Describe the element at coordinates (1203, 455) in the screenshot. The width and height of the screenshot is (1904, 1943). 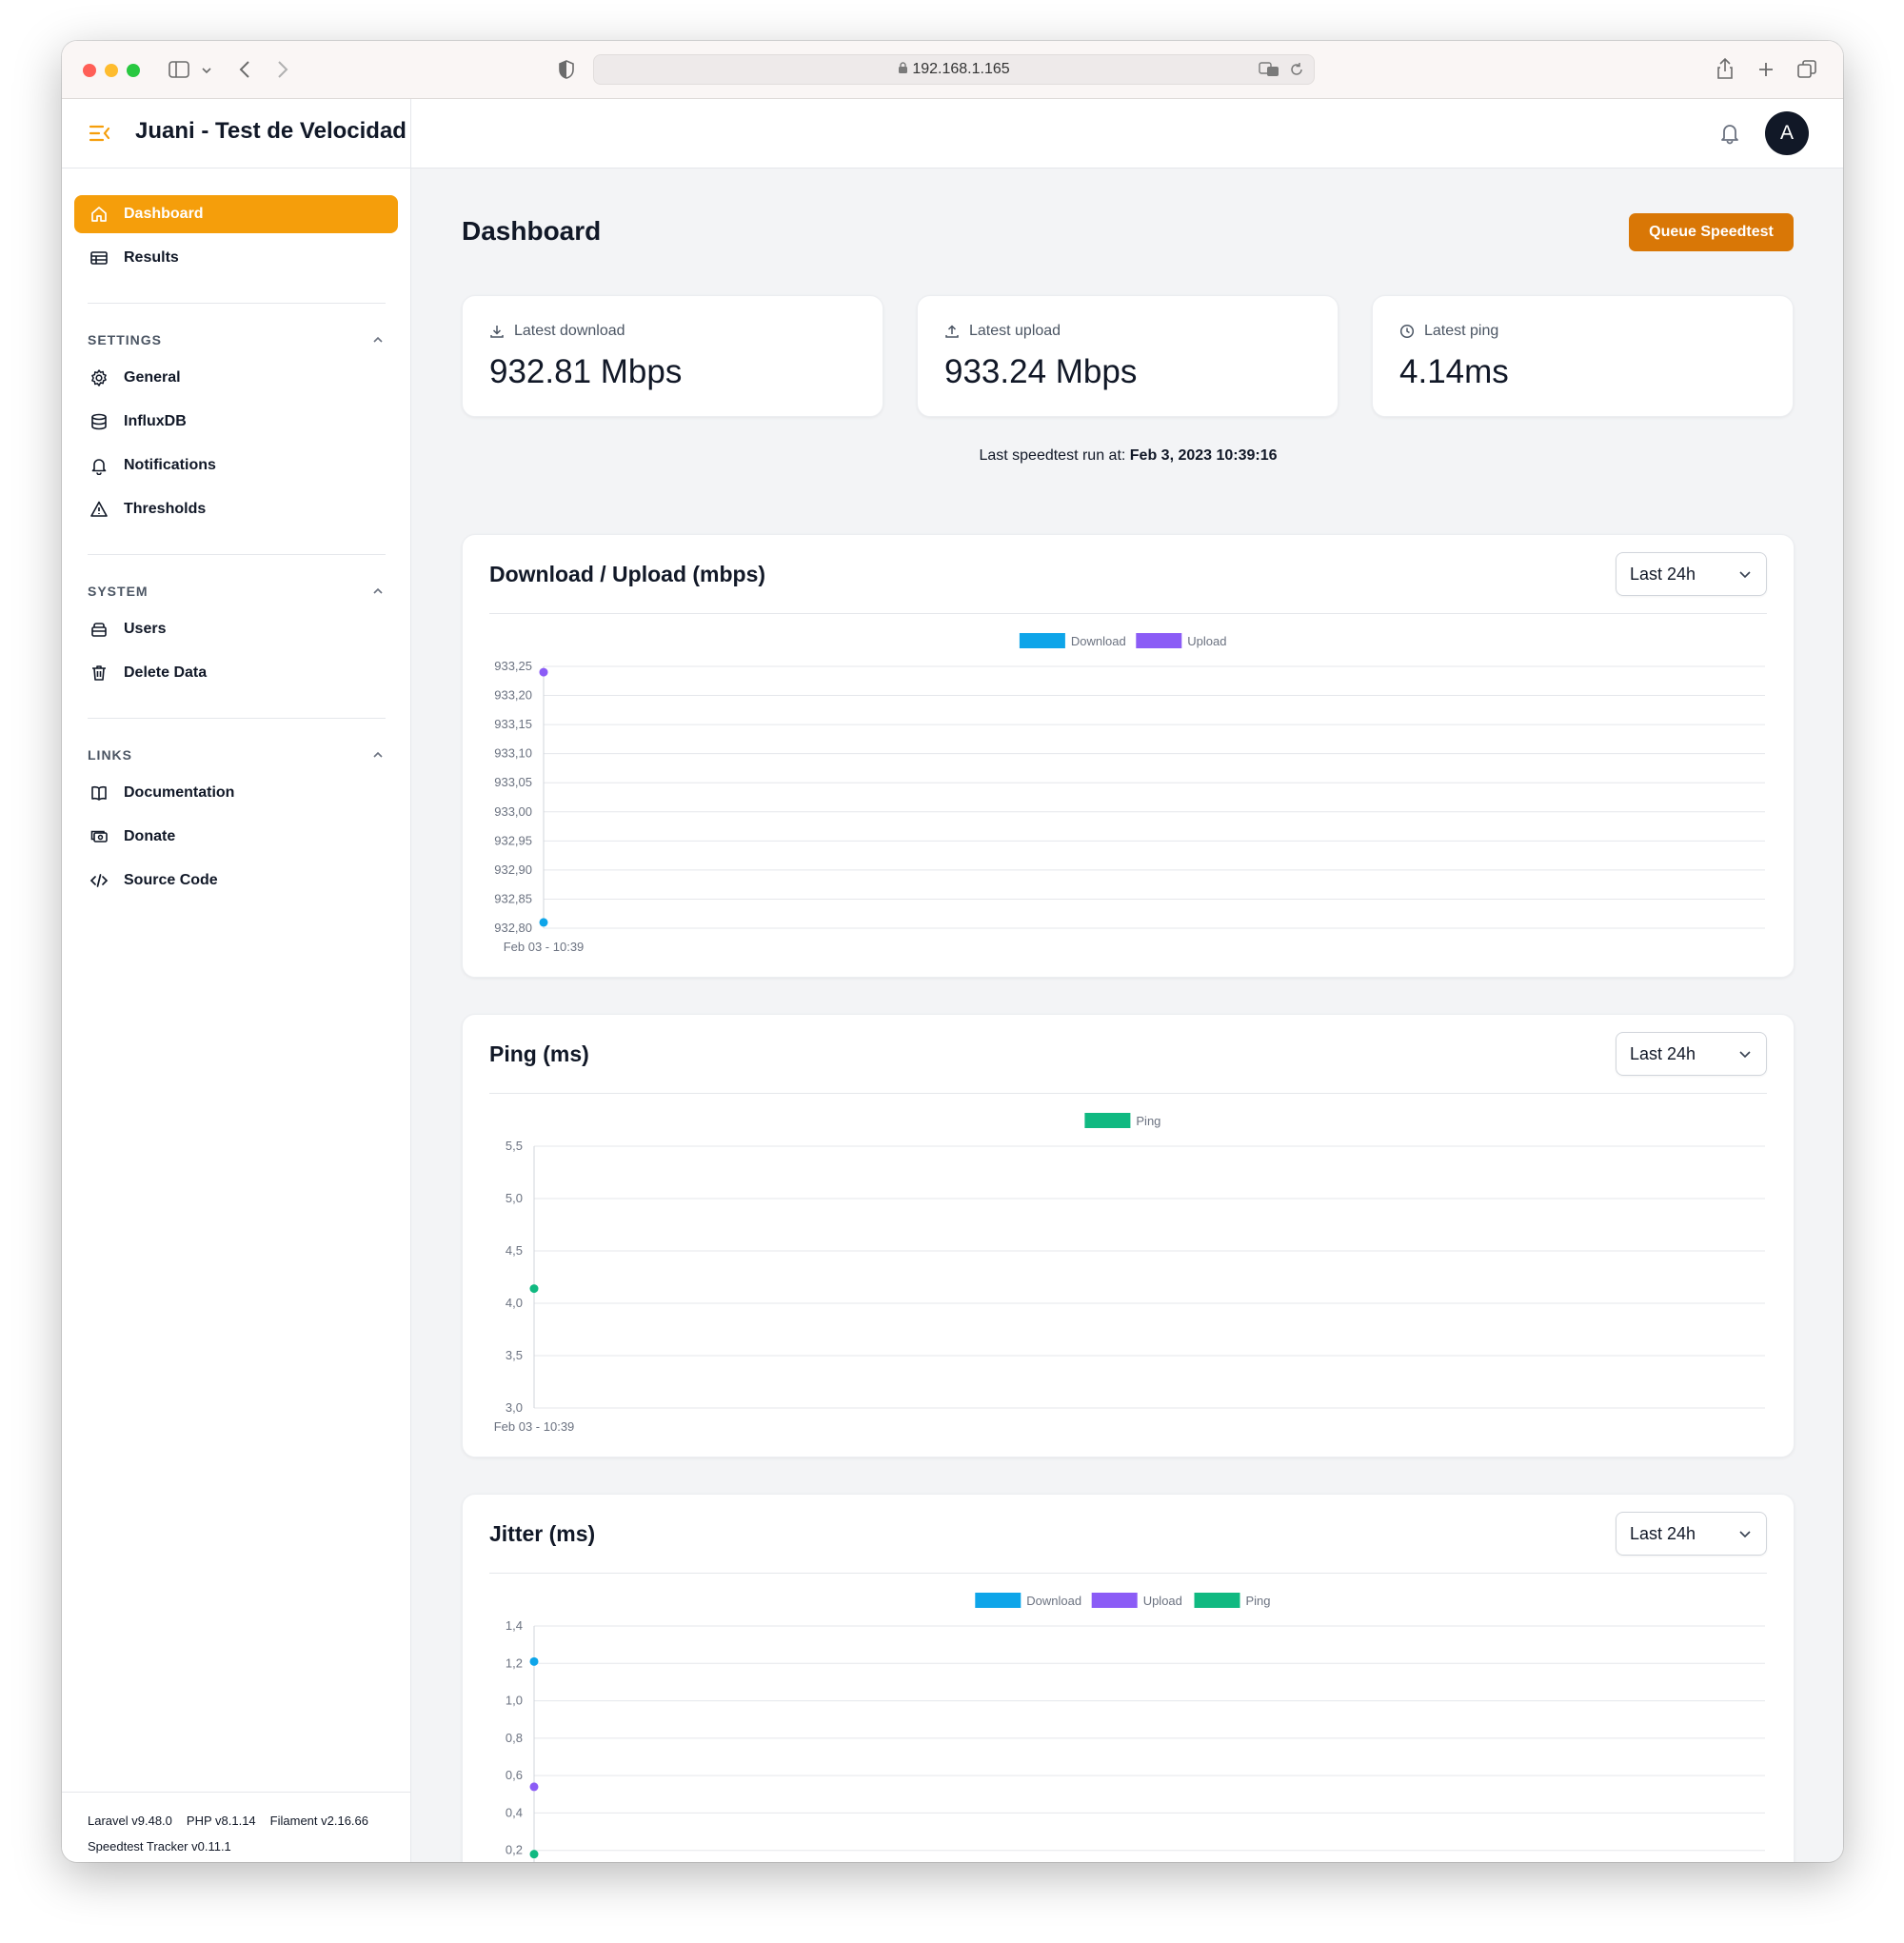
I see `last-run-value: Feb 3, 2023 10:39:16` at that location.